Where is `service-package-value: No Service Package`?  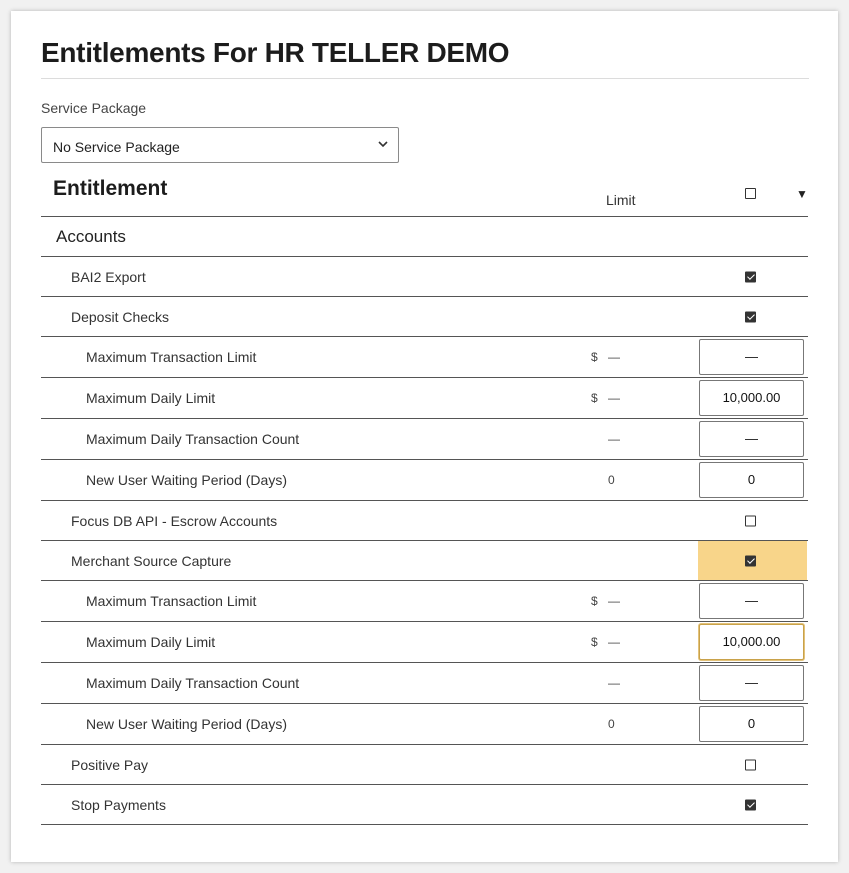
service-package-value: No Service Package is located at coordinates (116, 147).